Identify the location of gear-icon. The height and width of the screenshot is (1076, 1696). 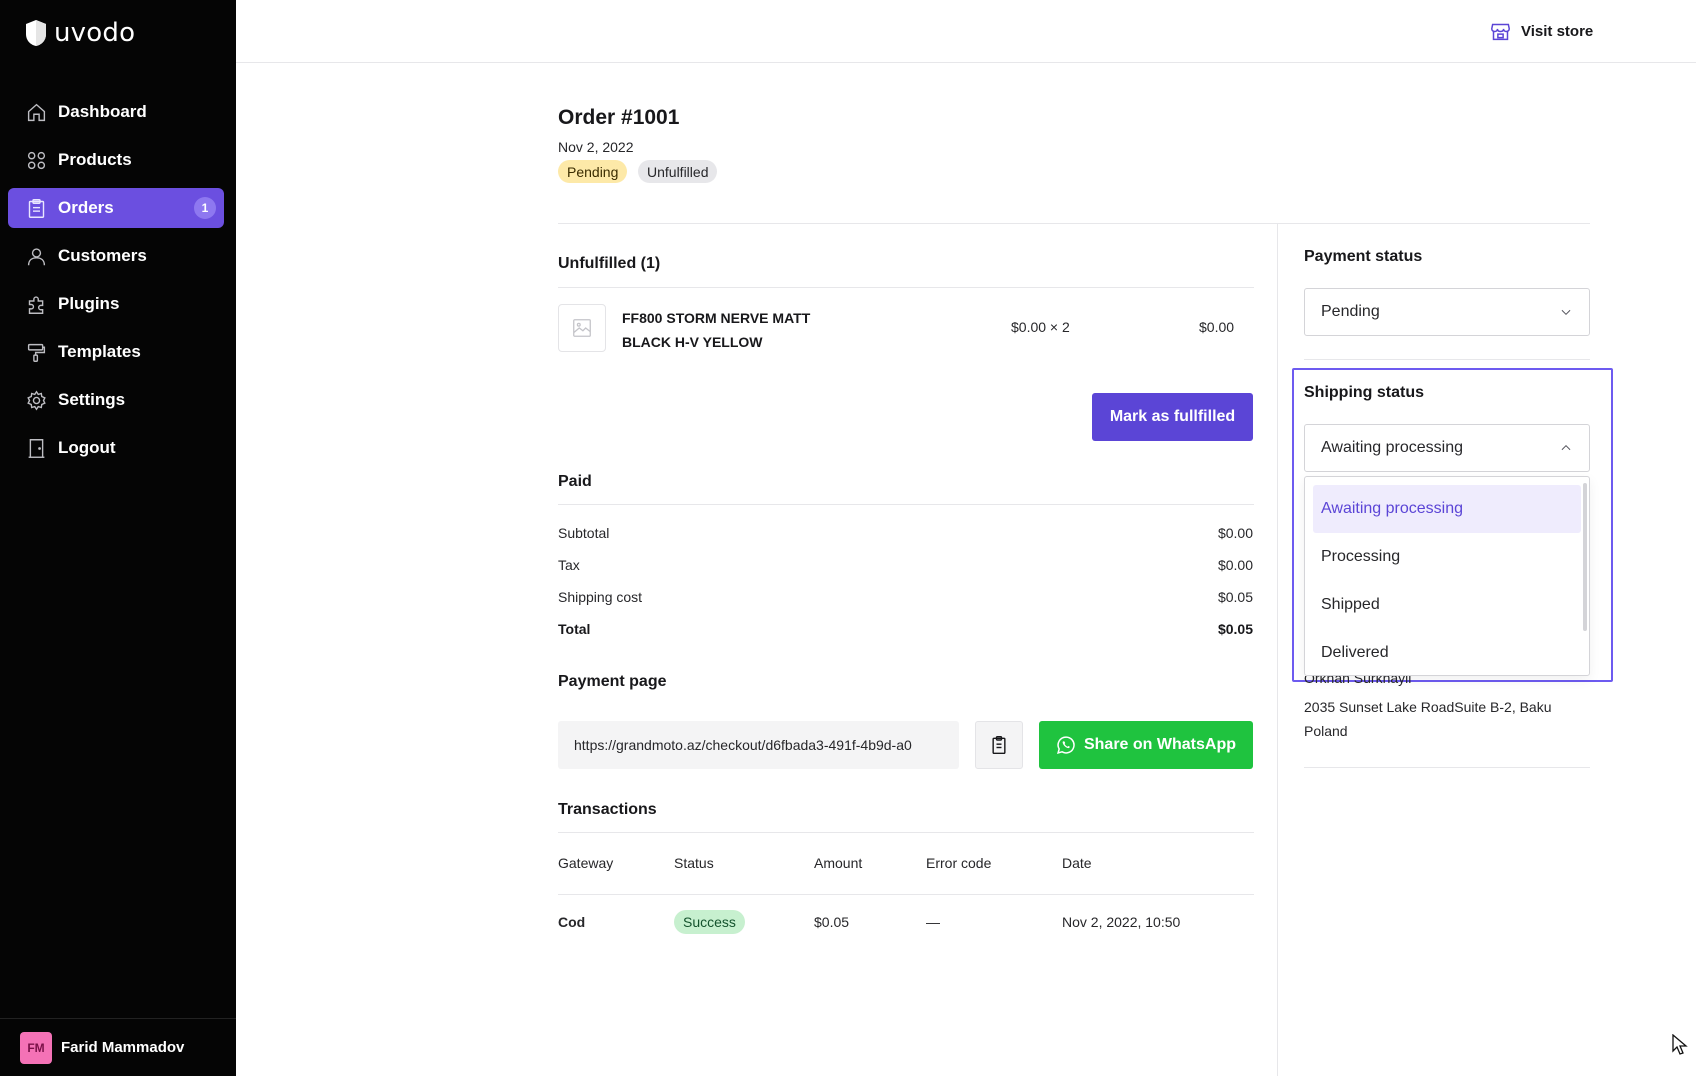
(36, 400).